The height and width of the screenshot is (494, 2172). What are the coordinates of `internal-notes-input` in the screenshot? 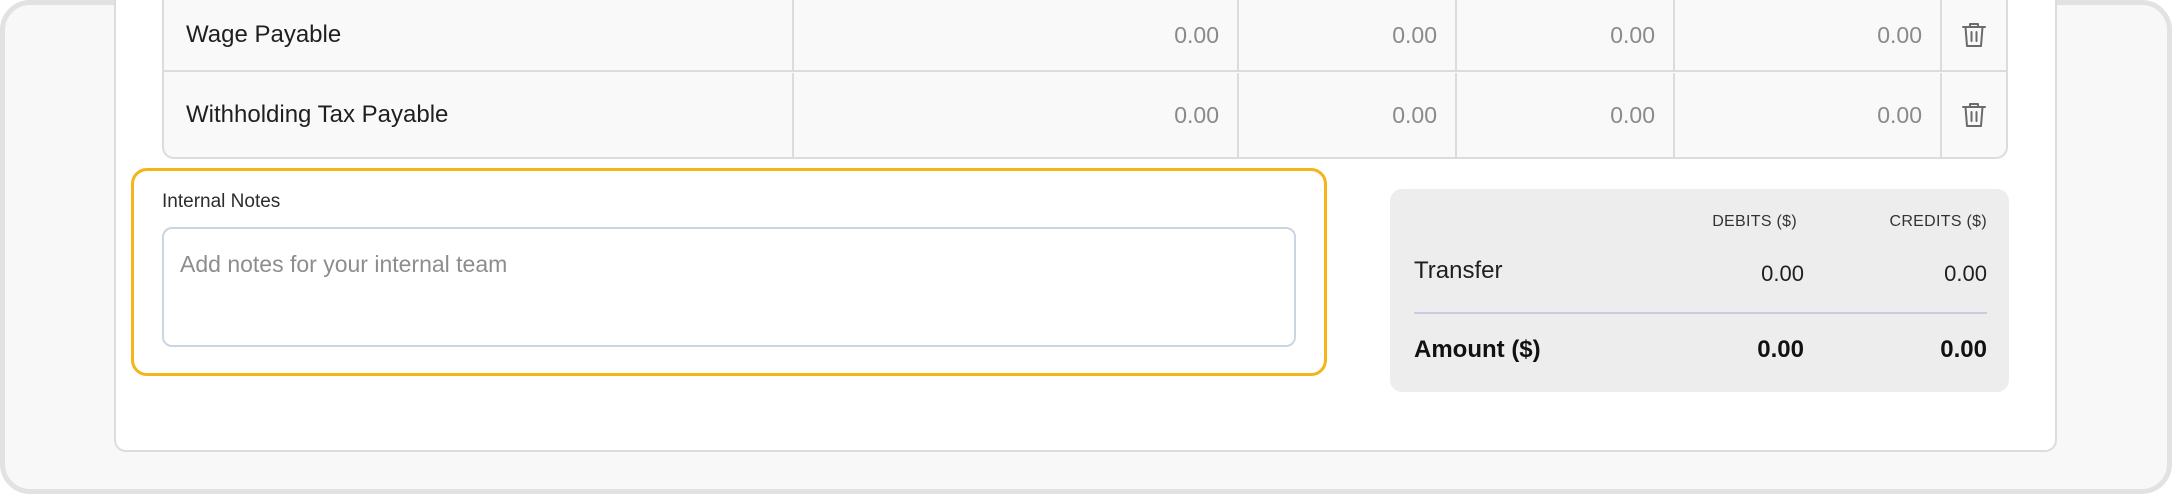 It's located at (729, 287).